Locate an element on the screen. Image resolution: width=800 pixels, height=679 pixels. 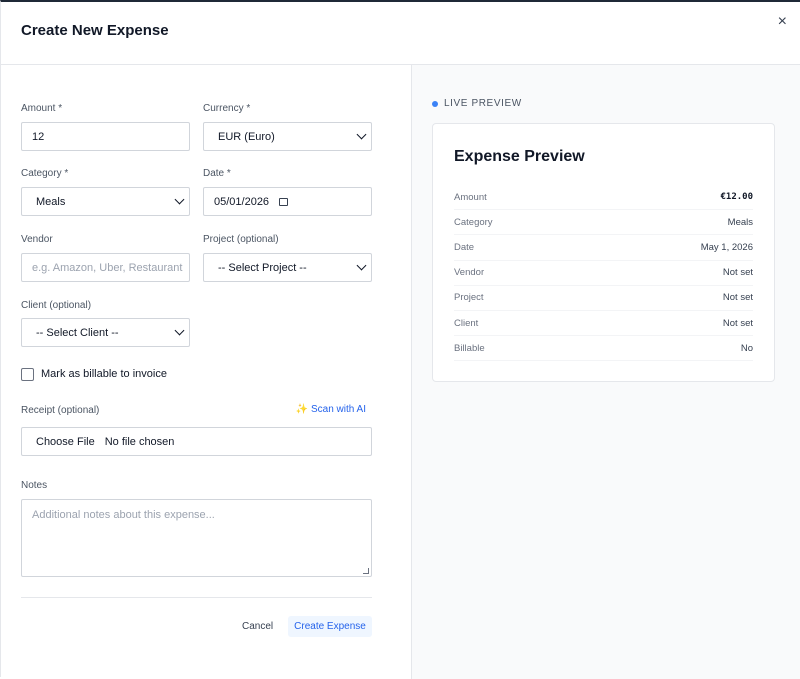
preview-row-amount: Amount €12.00 is located at coordinates (603, 198).